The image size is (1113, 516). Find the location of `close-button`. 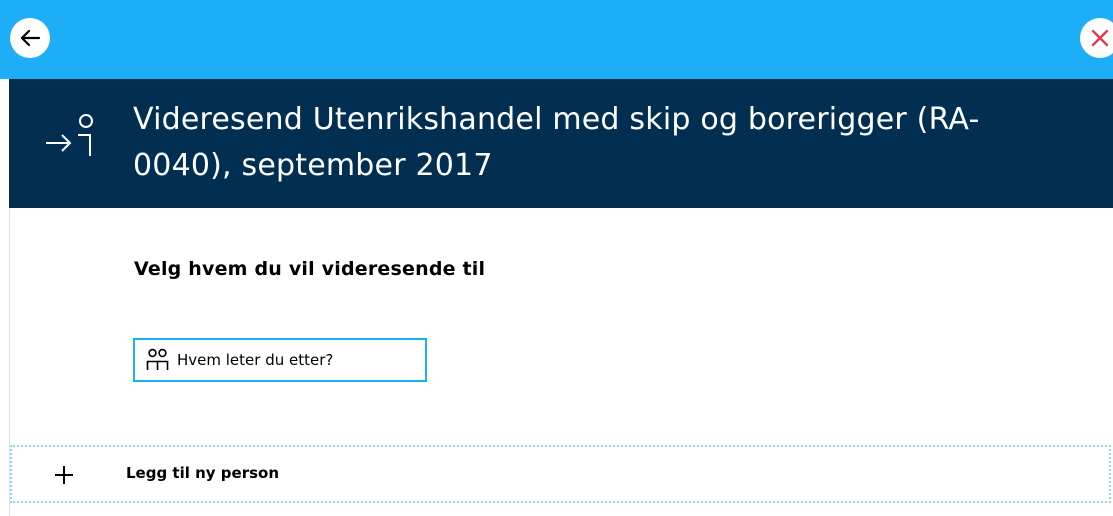

close-button is located at coordinates (1096, 38).